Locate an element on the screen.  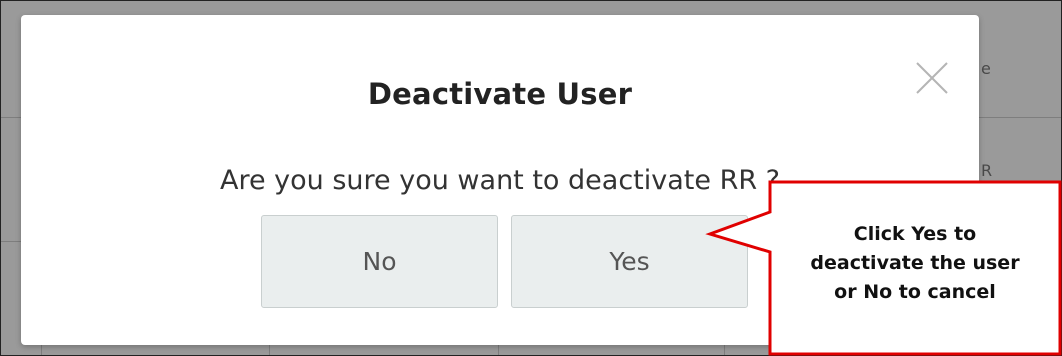
callout-line: or No to cancel is located at coordinates (915, 292).